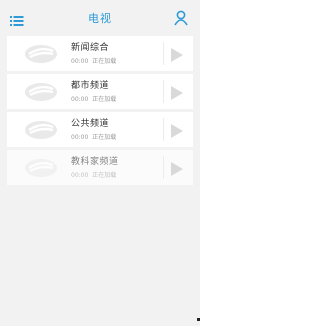  Describe the element at coordinates (90, 124) in the screenshot. I see `channel-name: 公共频道` at that location.